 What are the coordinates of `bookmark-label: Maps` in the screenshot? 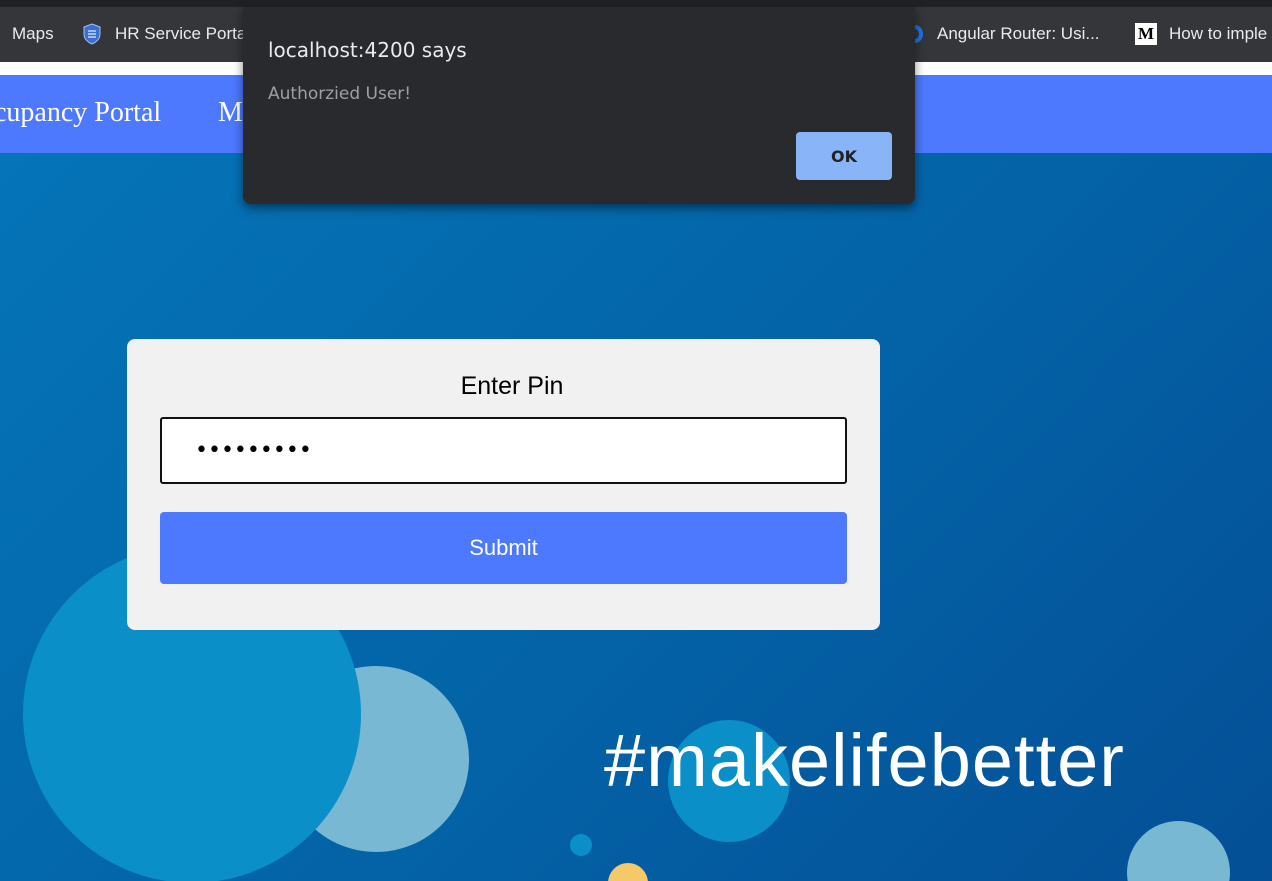 It's located at (33, 33).